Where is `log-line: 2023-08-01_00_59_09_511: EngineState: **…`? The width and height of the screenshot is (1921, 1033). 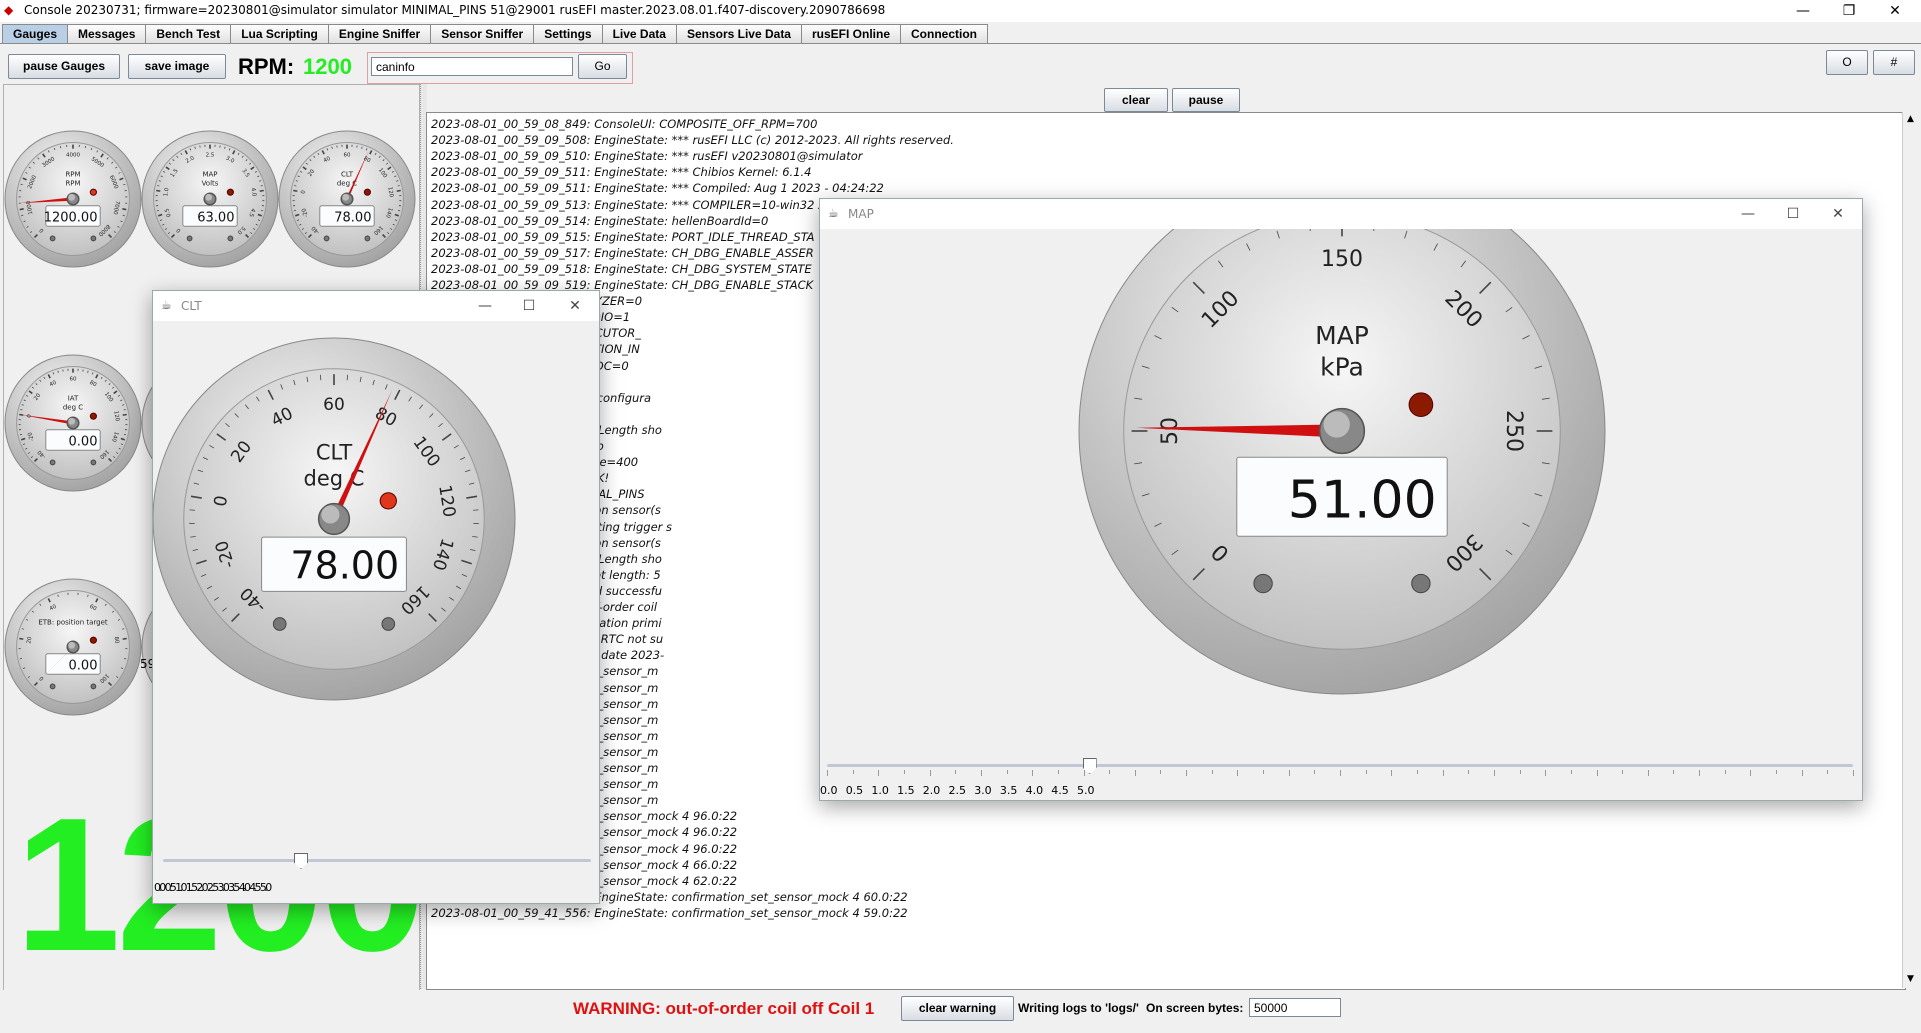
log-line: 2023-08-01_00_59_09_511: EngineState: **… is located at coordinates (657, 188).